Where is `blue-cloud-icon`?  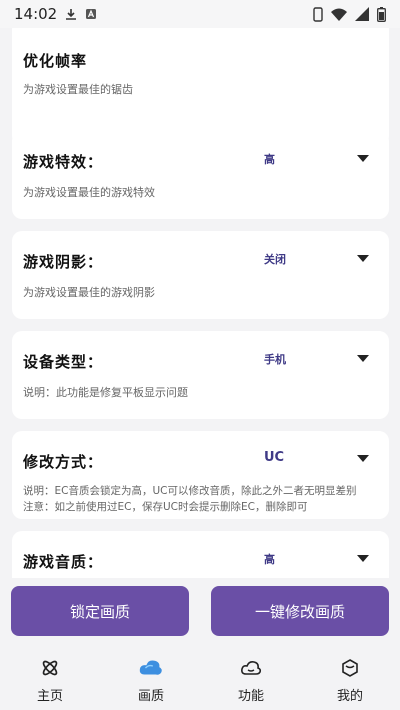
blue-cloud-icon is located at coordinates (151, 668).